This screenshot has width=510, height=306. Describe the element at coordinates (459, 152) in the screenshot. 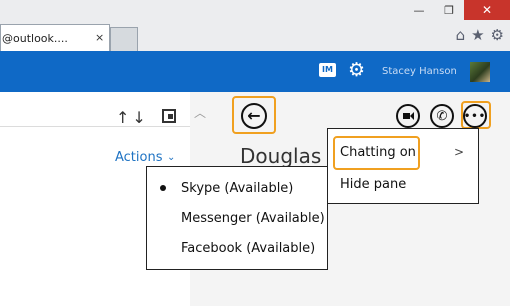

I see `chevron-right-icon: >` at that location.